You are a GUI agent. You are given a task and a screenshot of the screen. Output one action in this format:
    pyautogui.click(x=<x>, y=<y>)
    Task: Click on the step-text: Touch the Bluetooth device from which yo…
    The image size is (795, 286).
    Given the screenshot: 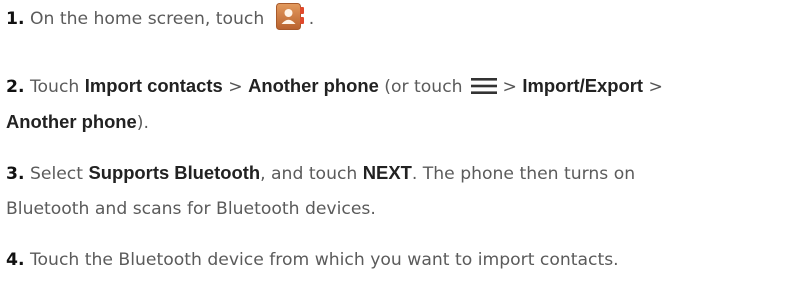 What is the action you would take?
    pyautogui.click(x=324, y=260)
    